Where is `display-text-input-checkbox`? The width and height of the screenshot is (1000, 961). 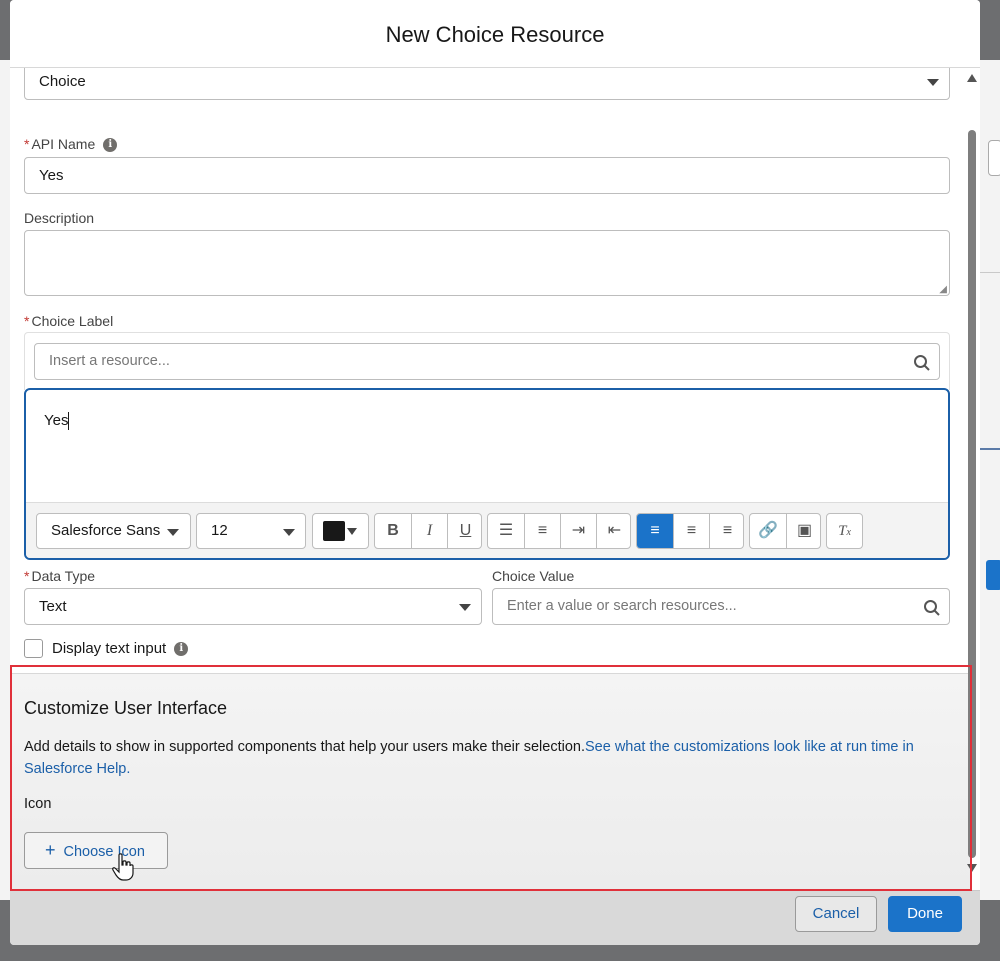
display-text-input-checkbox is located at coordinates (33, 648).